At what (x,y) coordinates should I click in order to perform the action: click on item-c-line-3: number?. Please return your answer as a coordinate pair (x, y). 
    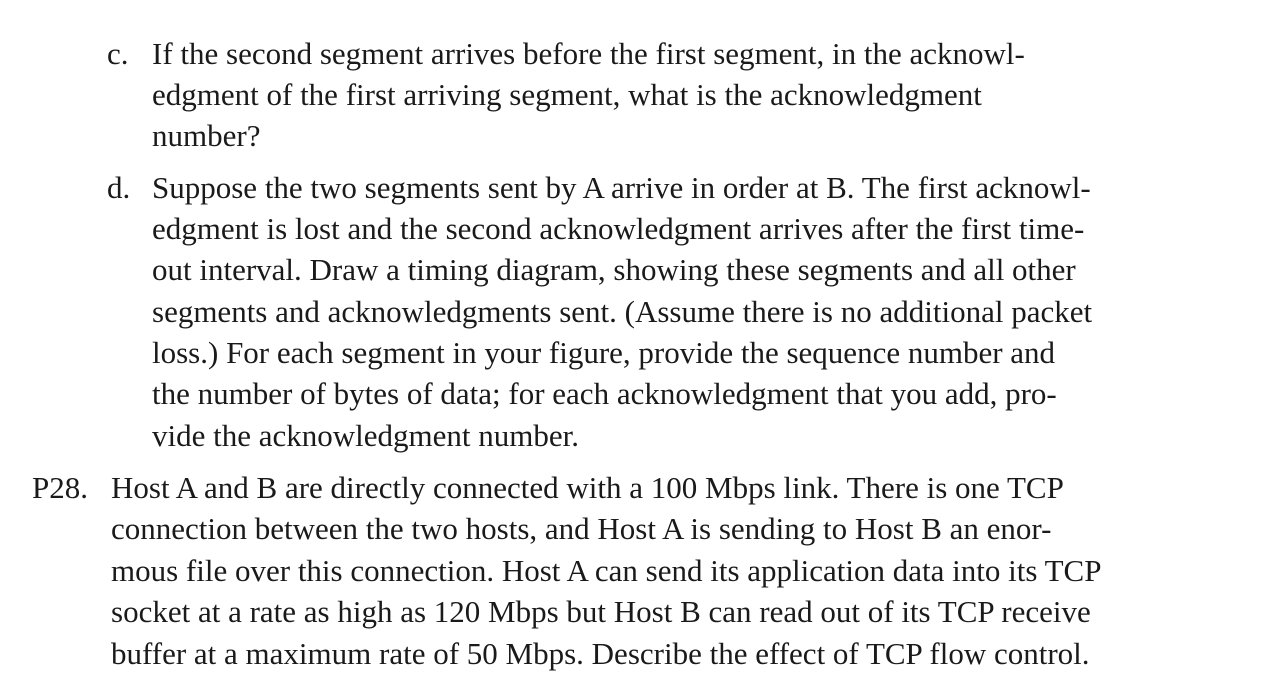
    Looking at the image, I should click on (206, 135).